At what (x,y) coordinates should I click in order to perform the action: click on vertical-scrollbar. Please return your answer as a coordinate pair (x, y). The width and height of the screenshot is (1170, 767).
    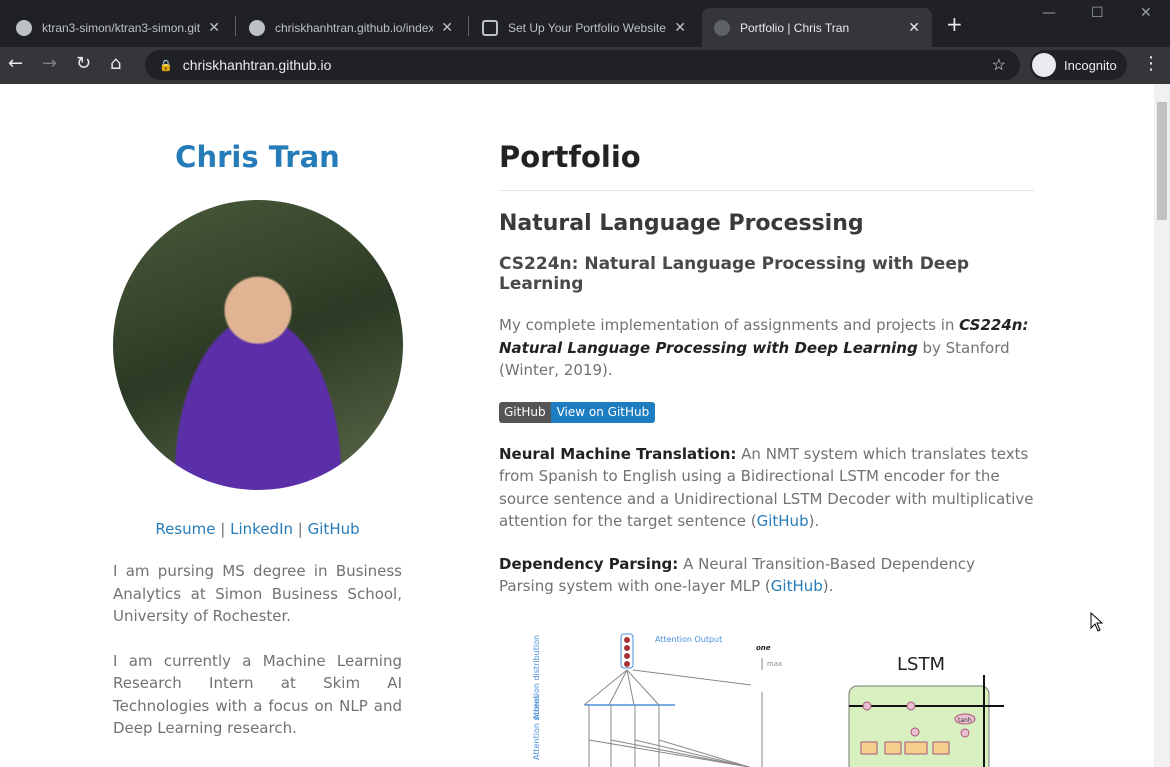
    Looking at the image, I should click on (1162, 425).